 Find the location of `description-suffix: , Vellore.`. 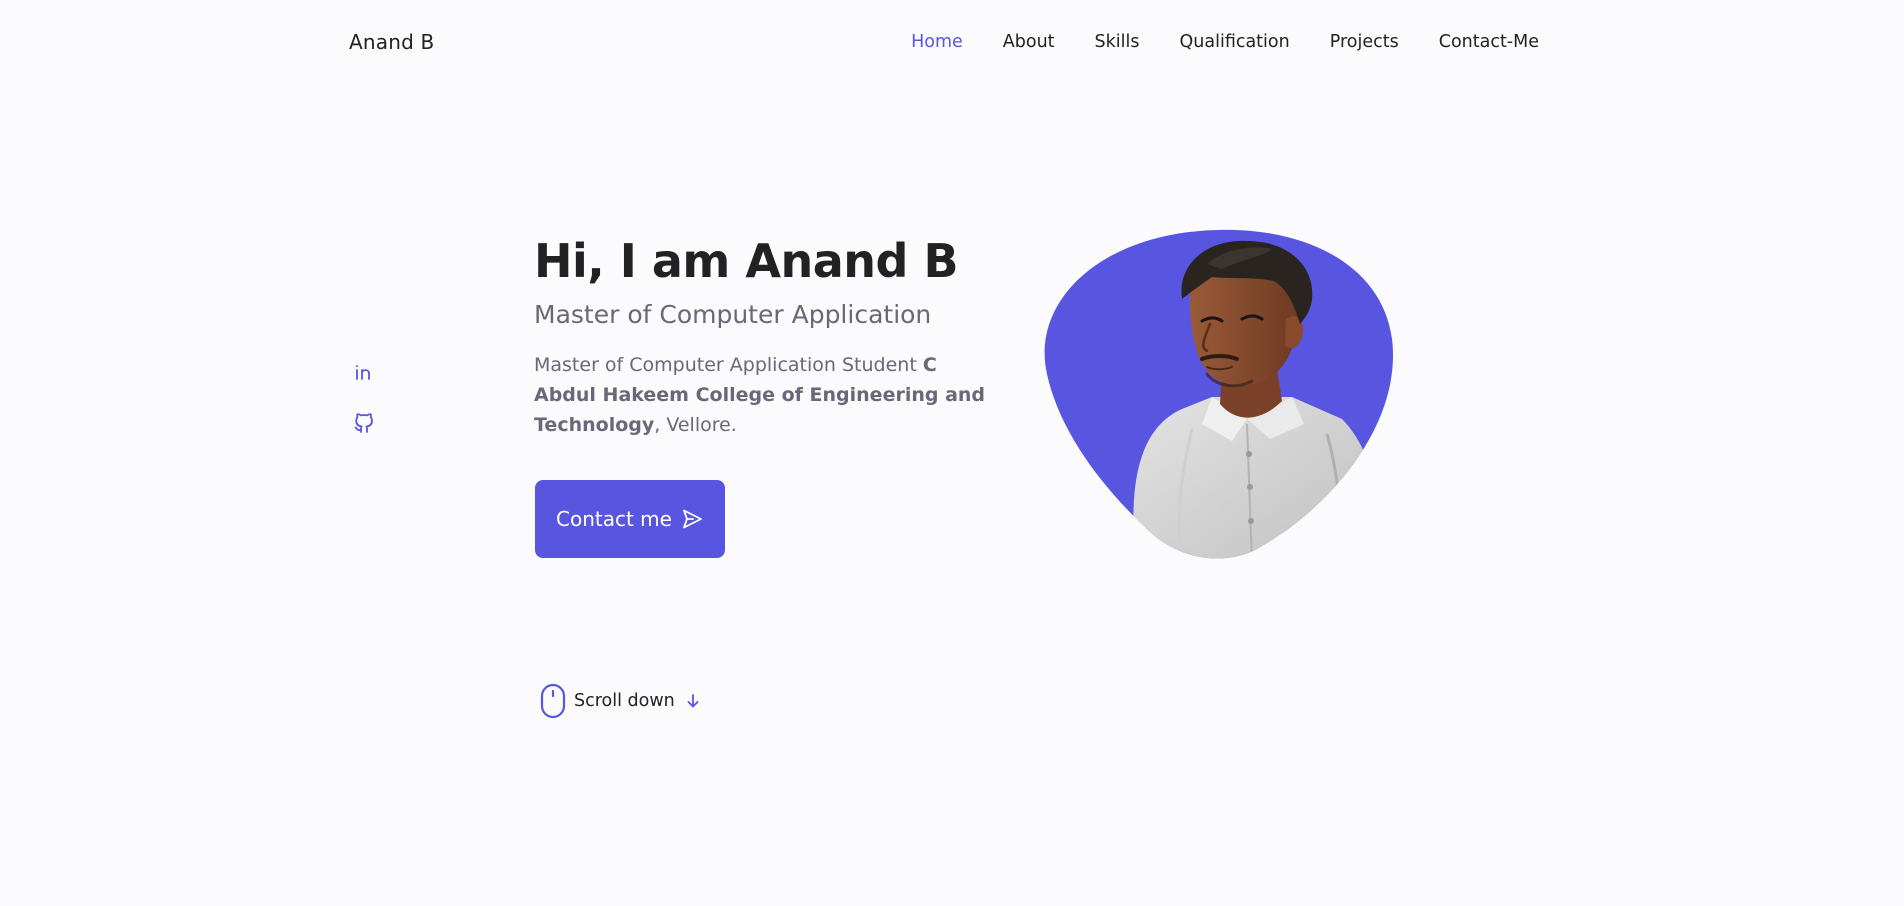

description-suffix: , Vellore. is located at coordinates (695, 425).